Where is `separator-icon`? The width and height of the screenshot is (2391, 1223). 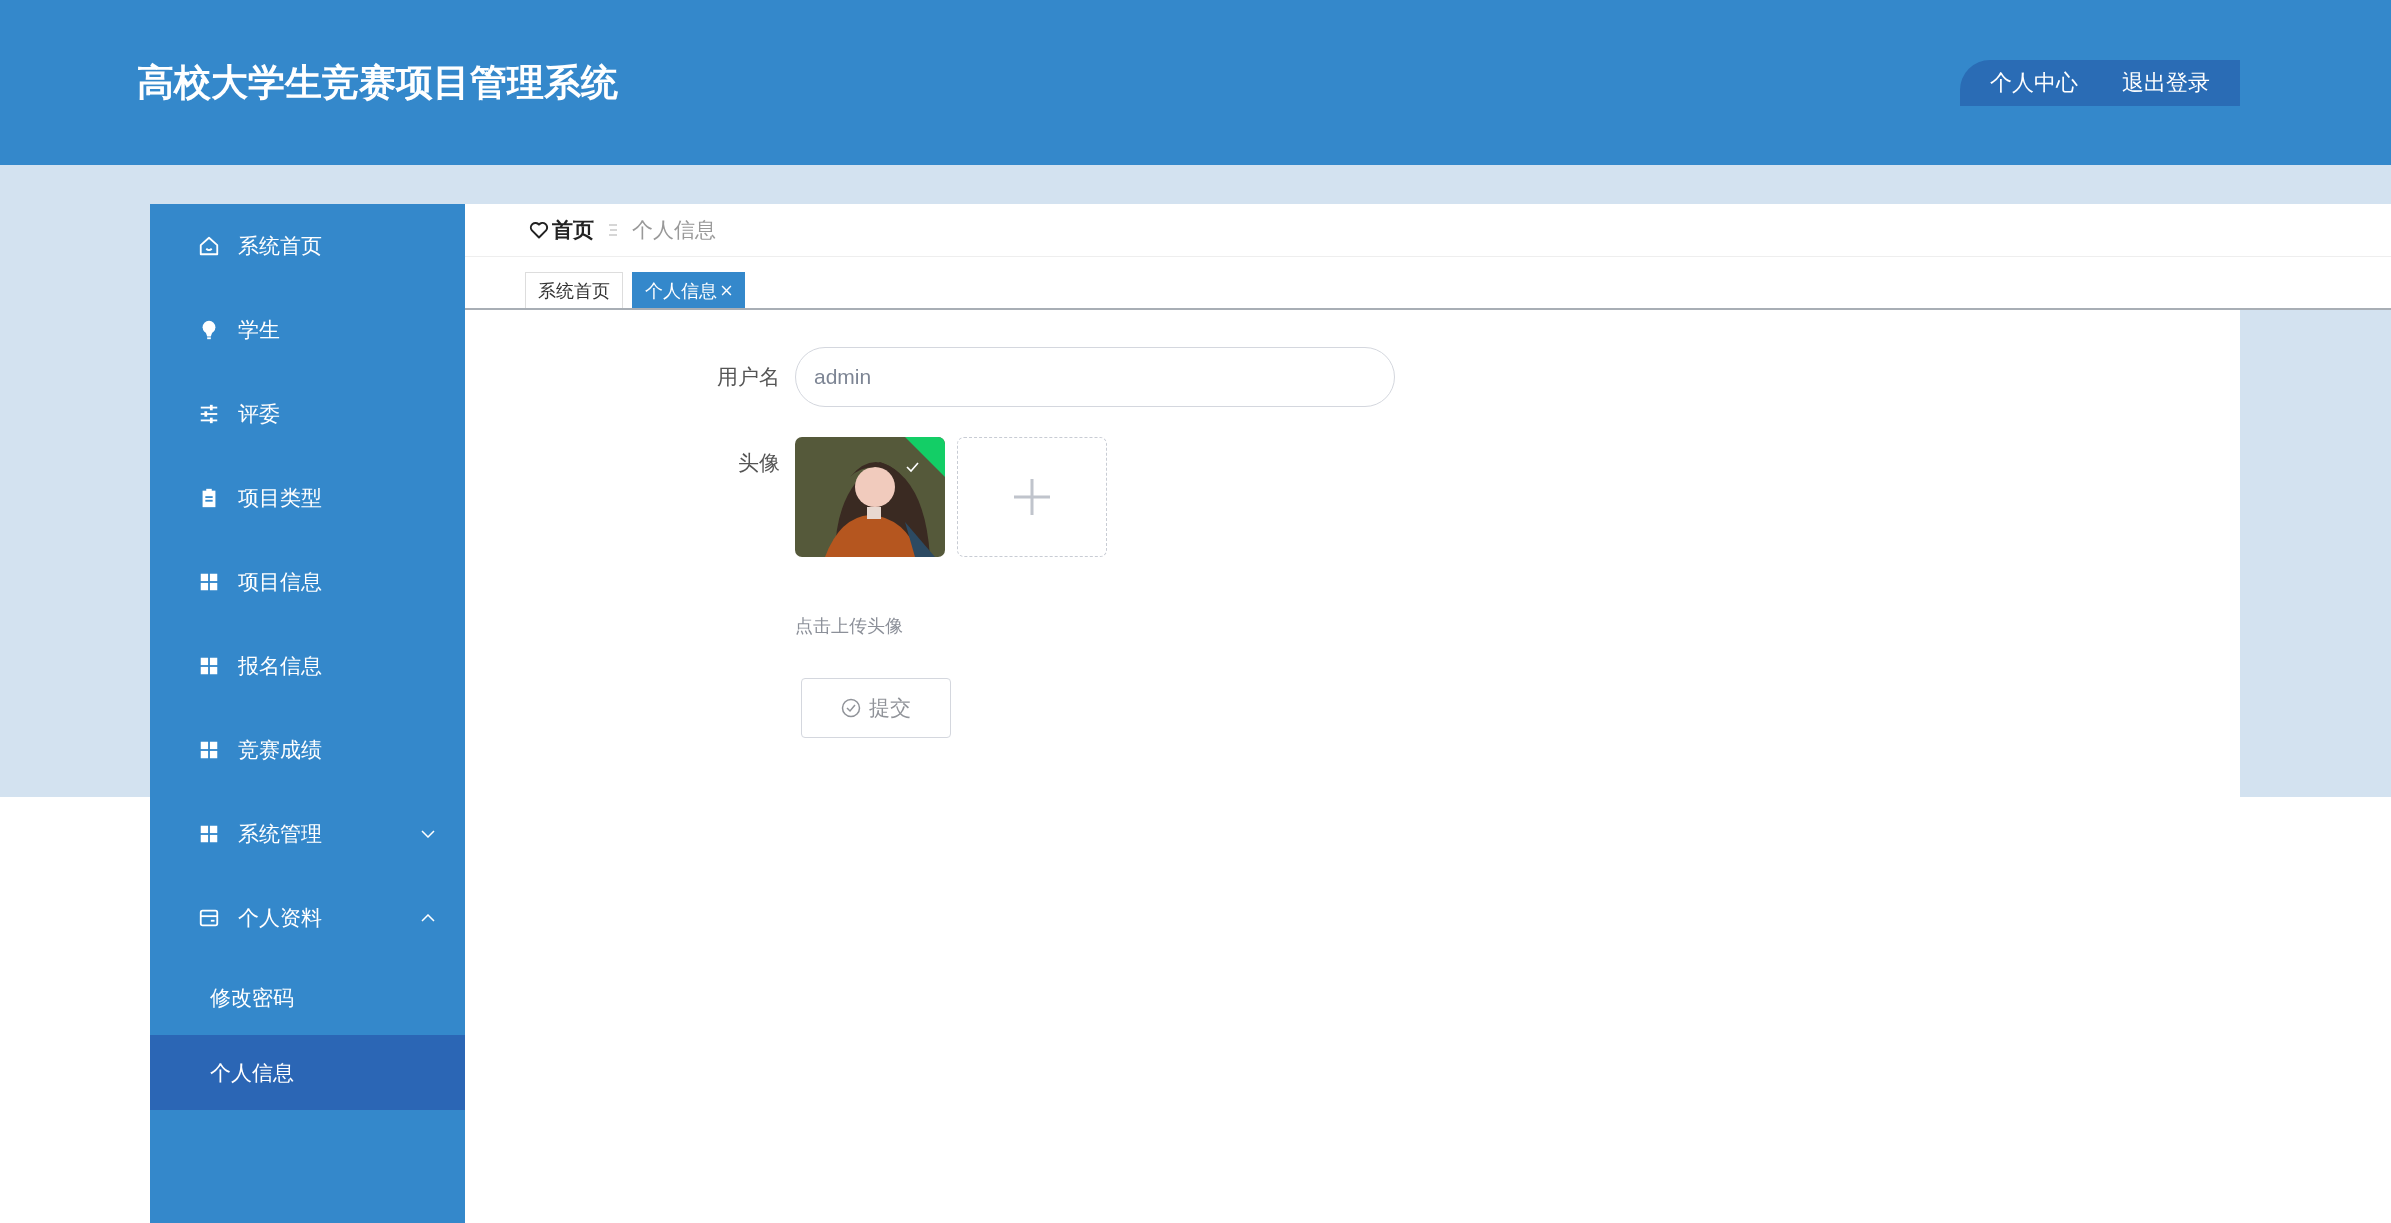
separator-icon is located at coordinates (613, 230).